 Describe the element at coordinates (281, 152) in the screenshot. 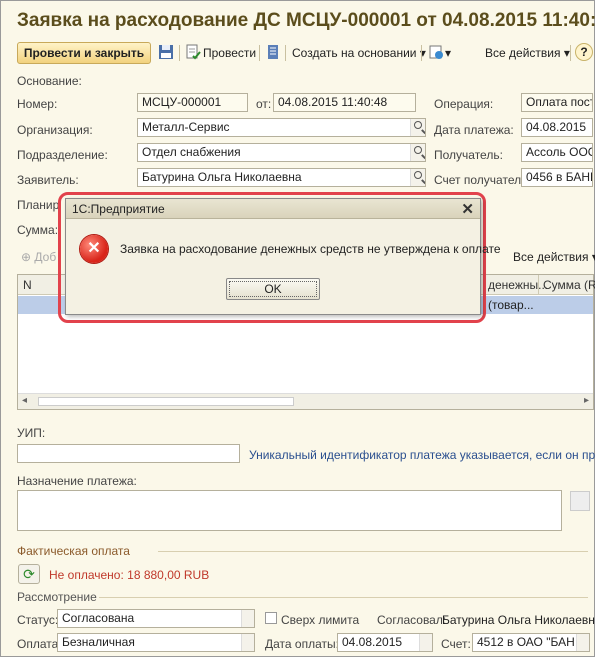

I see `department-field: Отдел снабжения` at that location.